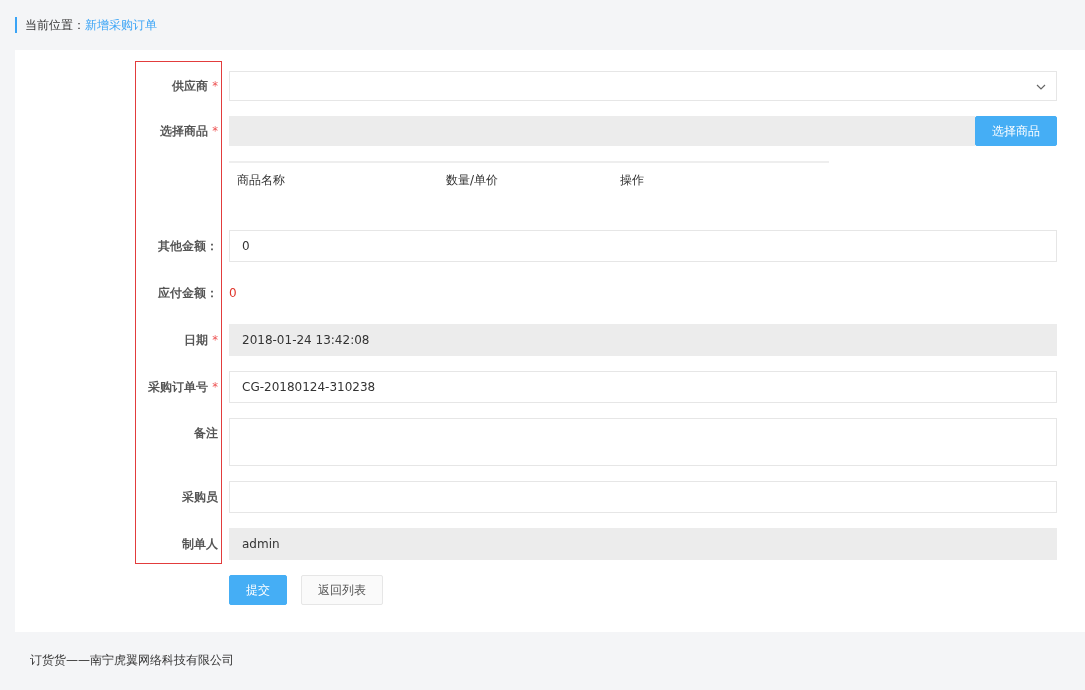 This screenshot has height=690, width=1085. What do you see at coordinates (643, 246) in the screenshot?
I see `input-field: 0` at bounding box center [643, 246].